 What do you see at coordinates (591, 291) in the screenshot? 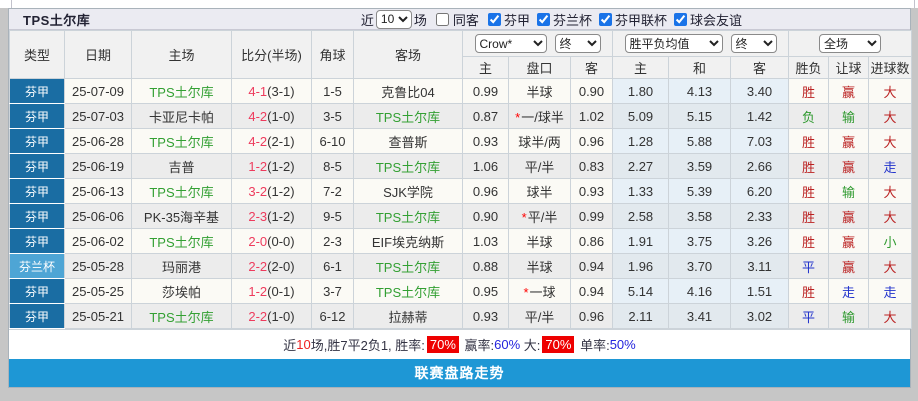
I see `ah-away-odds: 0.94` at bounding box center [591, 291].